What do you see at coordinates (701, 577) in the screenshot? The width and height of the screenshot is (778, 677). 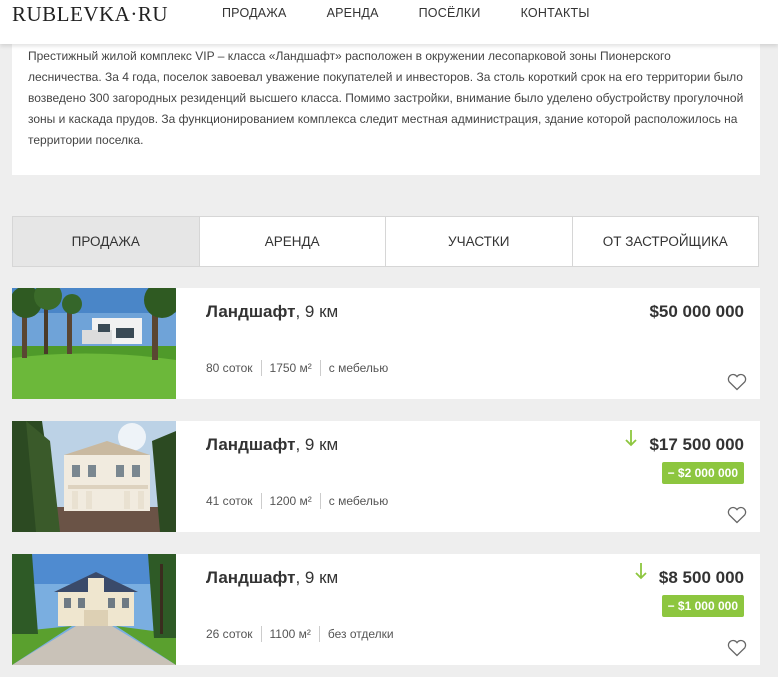 I see `listing-price: $8 500 000` at bounding box center [701, 577].